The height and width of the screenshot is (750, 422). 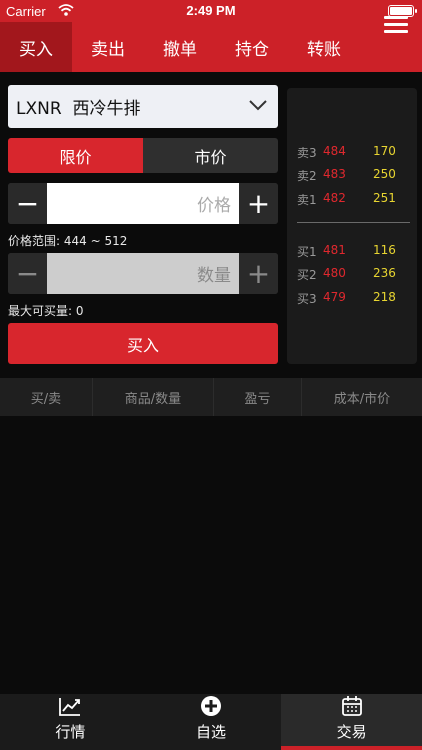 I want to click on market-price-option: 市价, so click(x=210, y=155).